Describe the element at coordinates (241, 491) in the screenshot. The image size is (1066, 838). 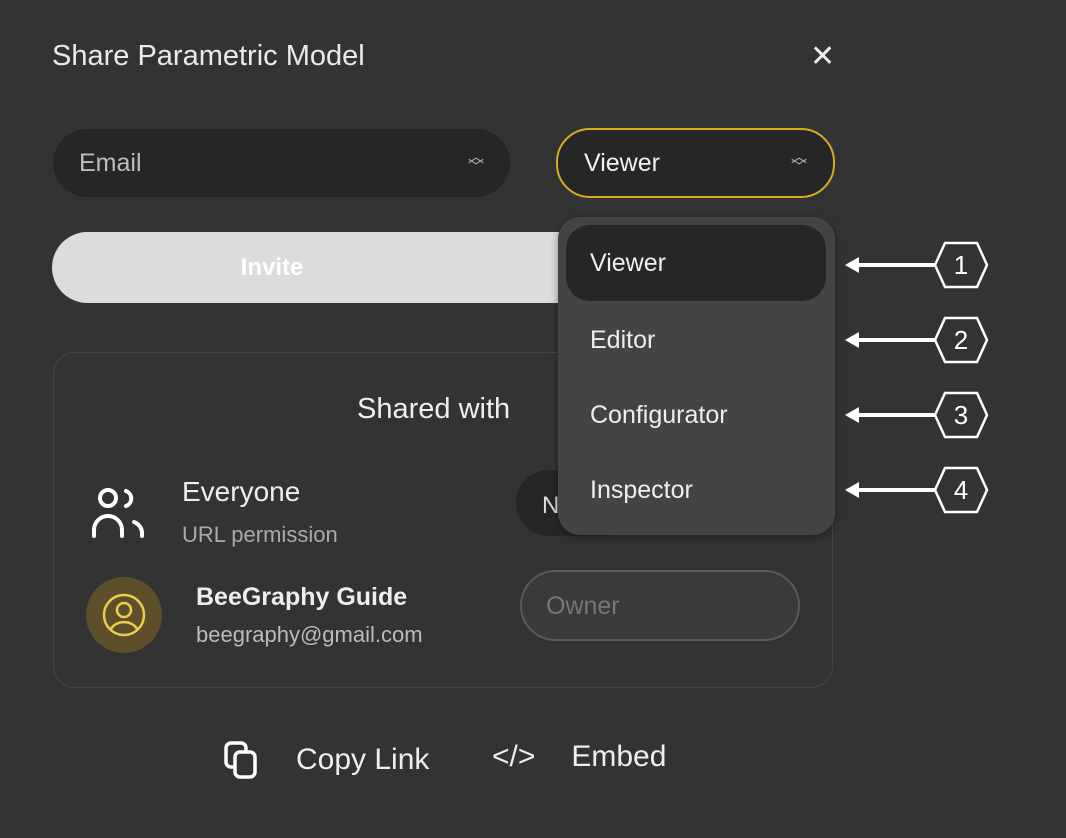
I see `everyone-label: Everyone` at that location.